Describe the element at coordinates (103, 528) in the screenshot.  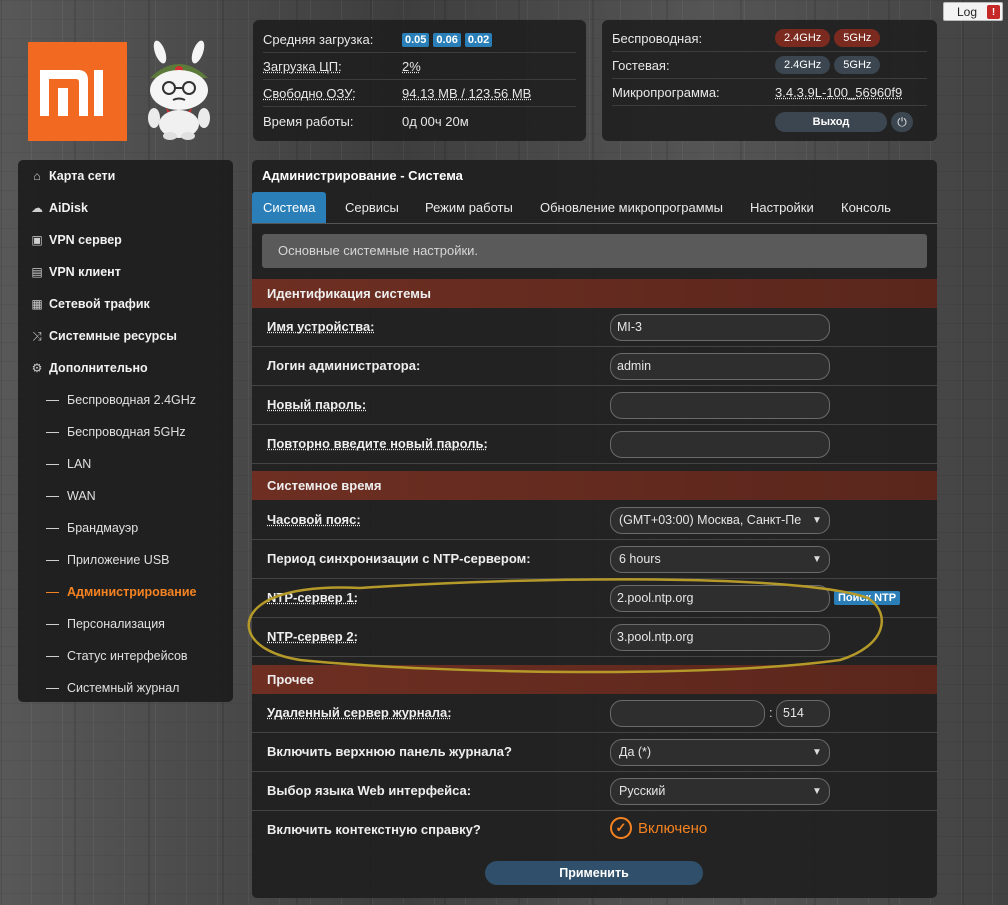
I see `sidebar-subitem-label: Брандмауэр` at that location.